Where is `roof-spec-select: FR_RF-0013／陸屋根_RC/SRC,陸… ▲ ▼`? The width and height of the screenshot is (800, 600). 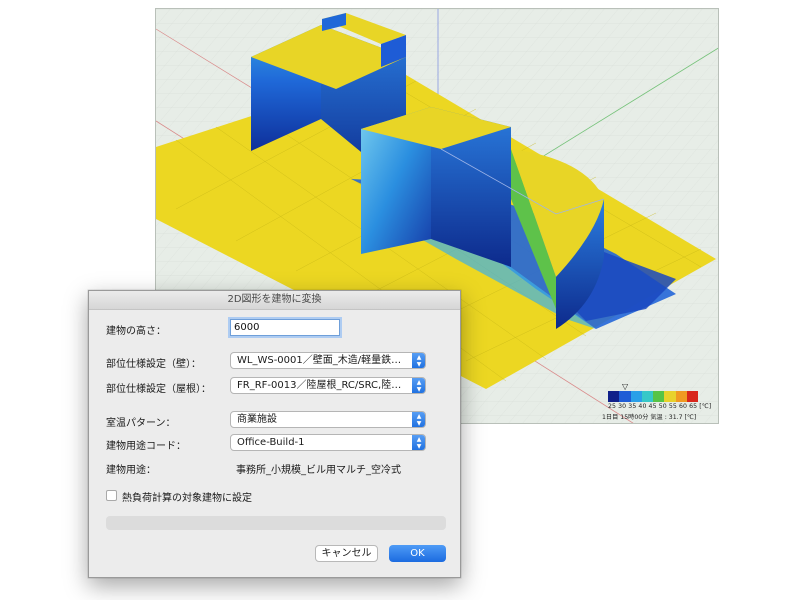 roof-spec-select: FR_RF-0013／陸屋根_RC/SRC,陸… ▲ ▼ is located at coordinates (328, 385).